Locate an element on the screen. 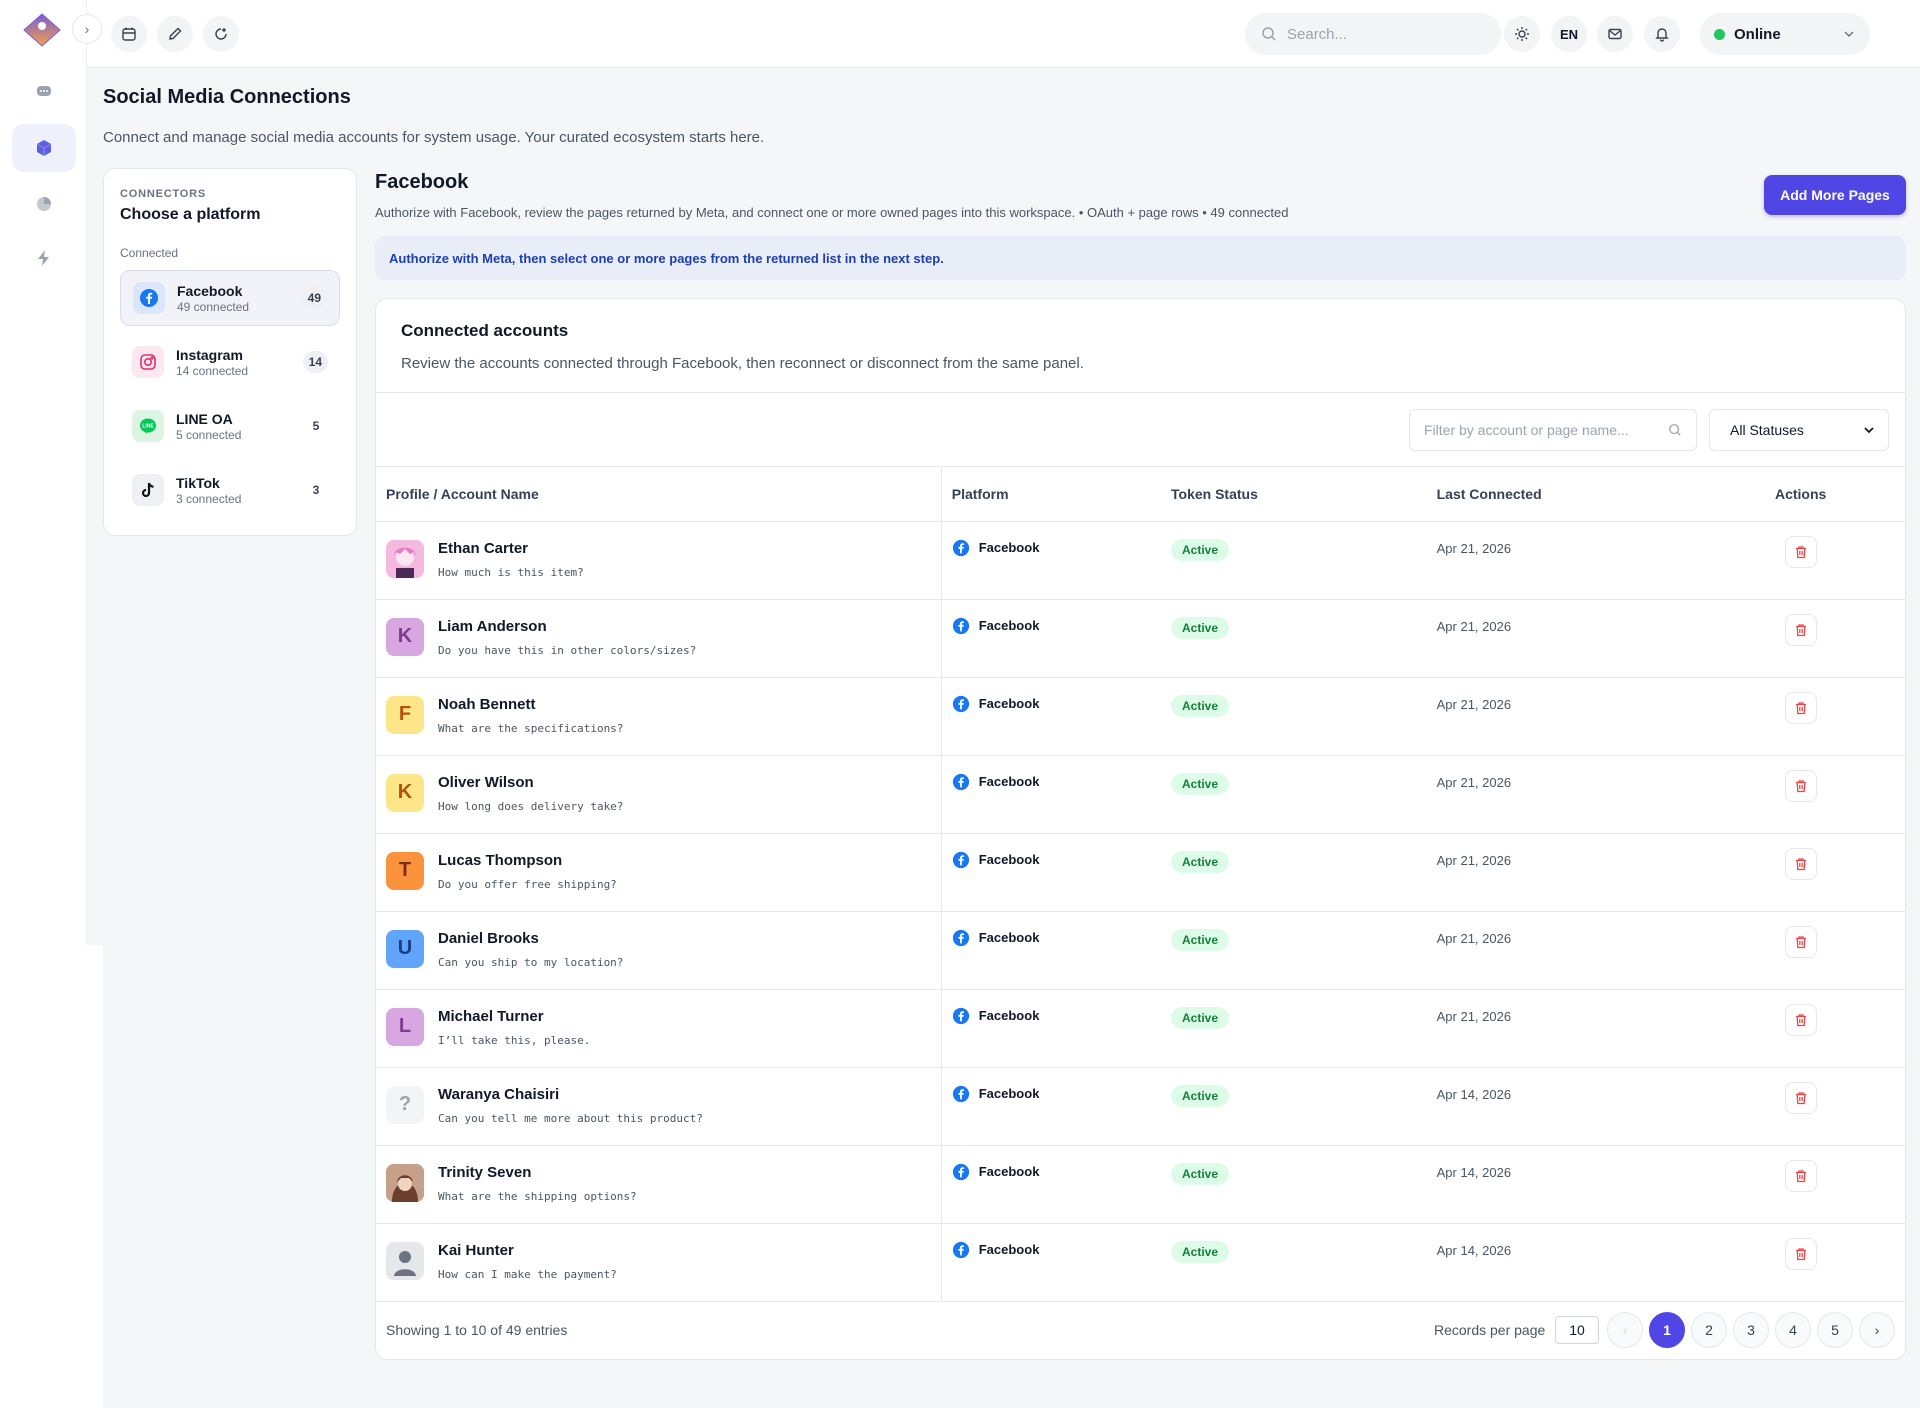  connector-count: 14 connected is located at coordinates (212, 370).